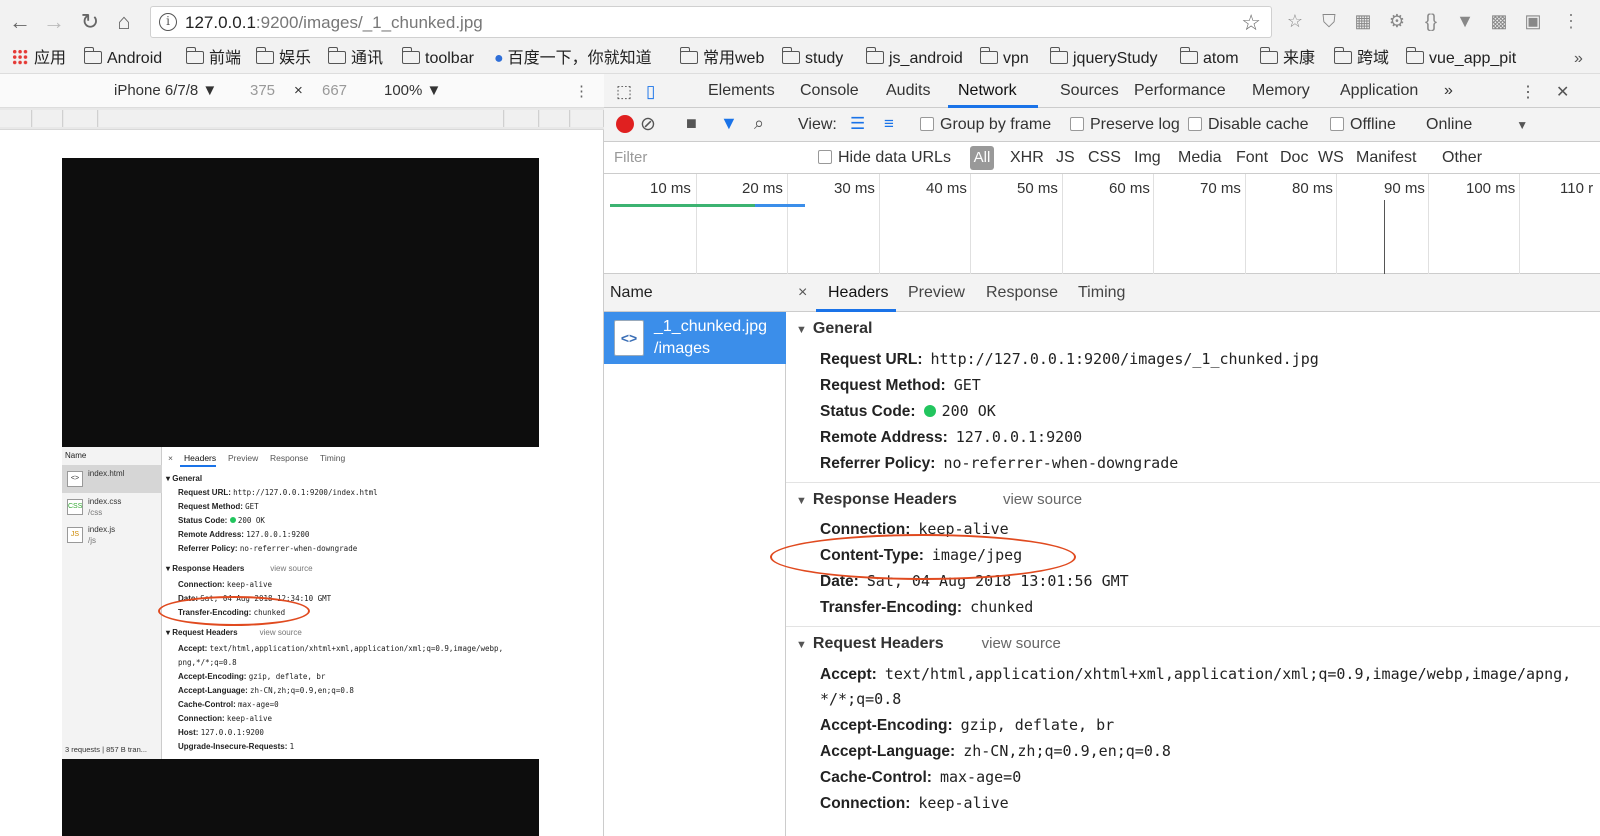 The width and height of the screenshot is (1600, 836). What do you see at coordinates (112, 479) in the screenshot?
I see `mini-request-row: <> index.html` at bounding box center [112, 479].